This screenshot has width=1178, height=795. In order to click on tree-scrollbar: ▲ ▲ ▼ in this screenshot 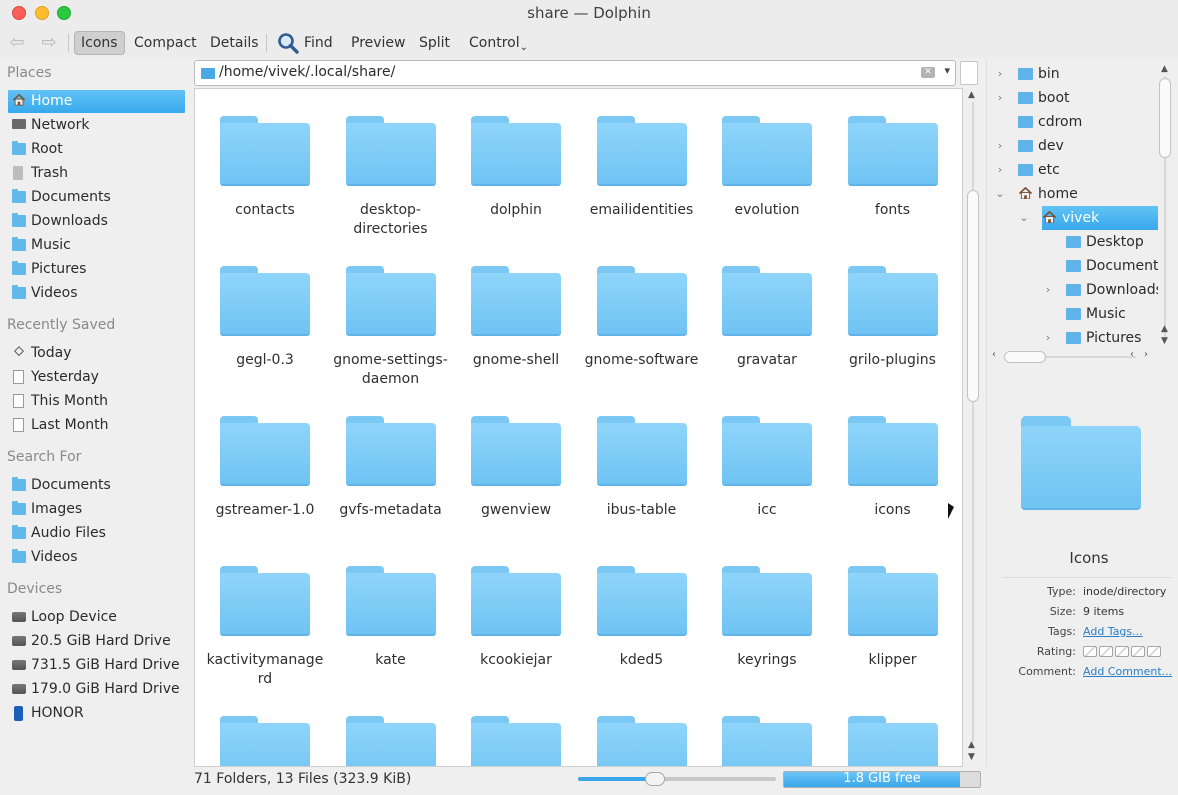, I will do `click(1165, 206)`.